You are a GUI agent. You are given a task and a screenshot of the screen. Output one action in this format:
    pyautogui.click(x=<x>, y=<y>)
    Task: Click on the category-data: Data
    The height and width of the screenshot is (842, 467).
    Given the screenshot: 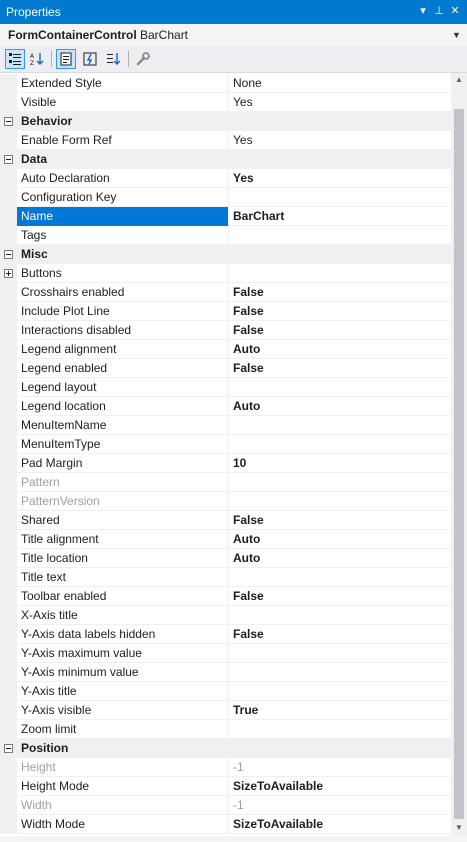 What is the action you would take?
    pyautogui.click(x=225, y=159)
    